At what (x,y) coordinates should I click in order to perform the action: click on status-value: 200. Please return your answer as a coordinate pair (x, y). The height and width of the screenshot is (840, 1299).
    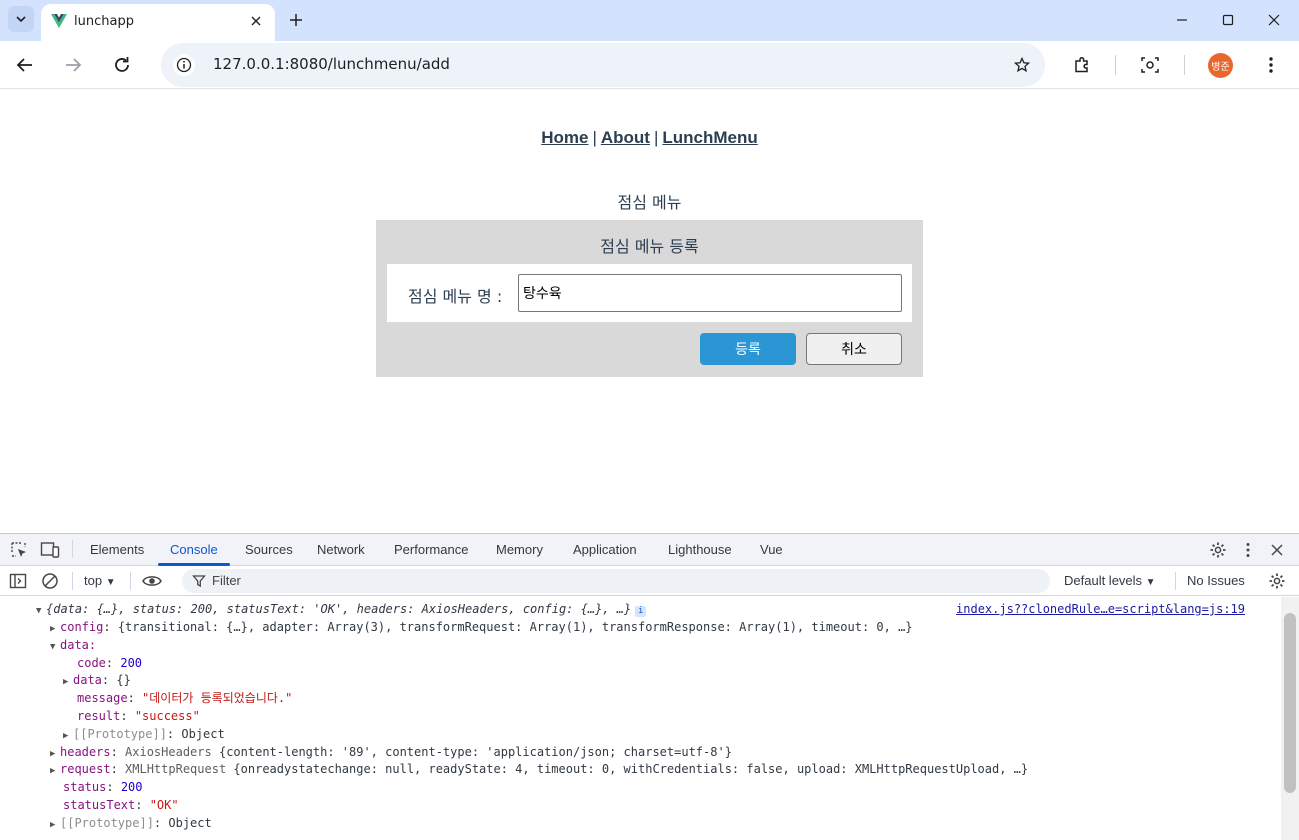
    Looking at the image, I should click on (131, 787).